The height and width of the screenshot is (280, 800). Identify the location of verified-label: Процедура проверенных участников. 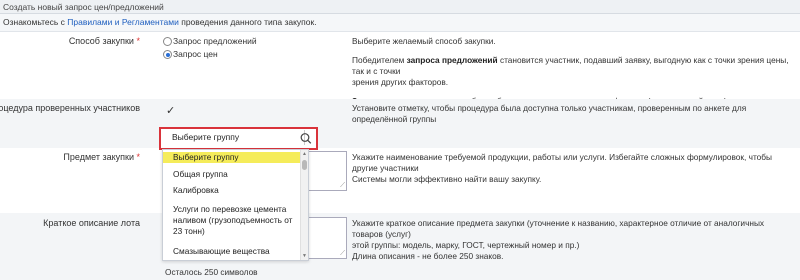
(70, 108).